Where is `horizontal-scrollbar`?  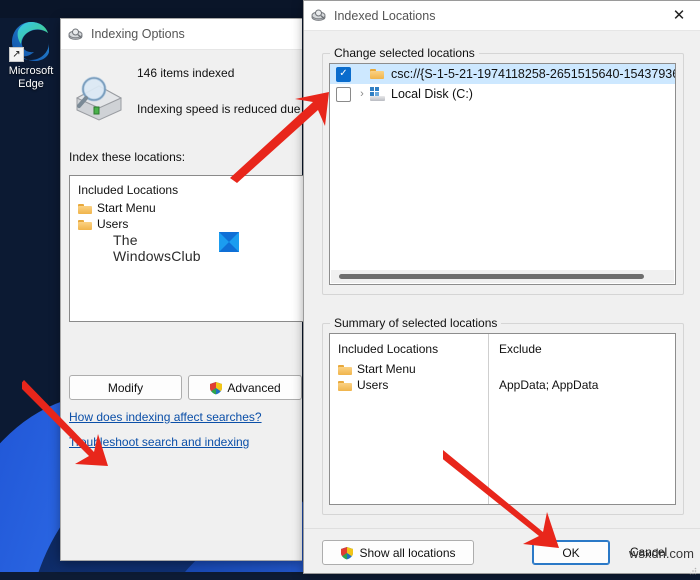
horizontal-scrollbar is located at coordinates (502, 276).